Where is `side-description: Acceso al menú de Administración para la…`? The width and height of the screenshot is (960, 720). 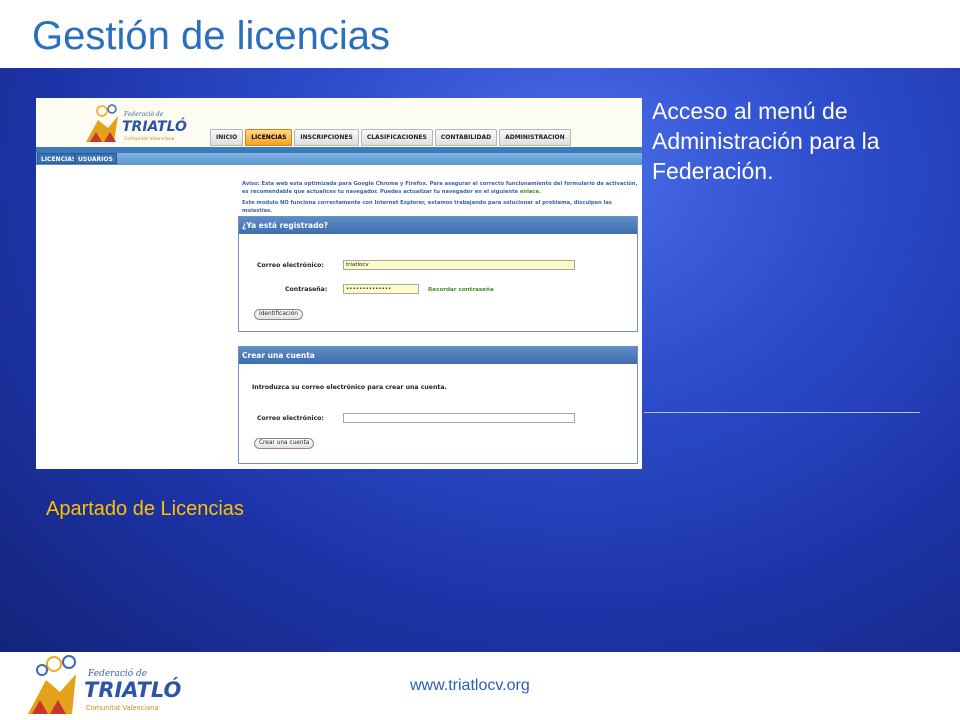
side-description: Acceso al menú de Administración para la… is located at coordinates (766, 141).